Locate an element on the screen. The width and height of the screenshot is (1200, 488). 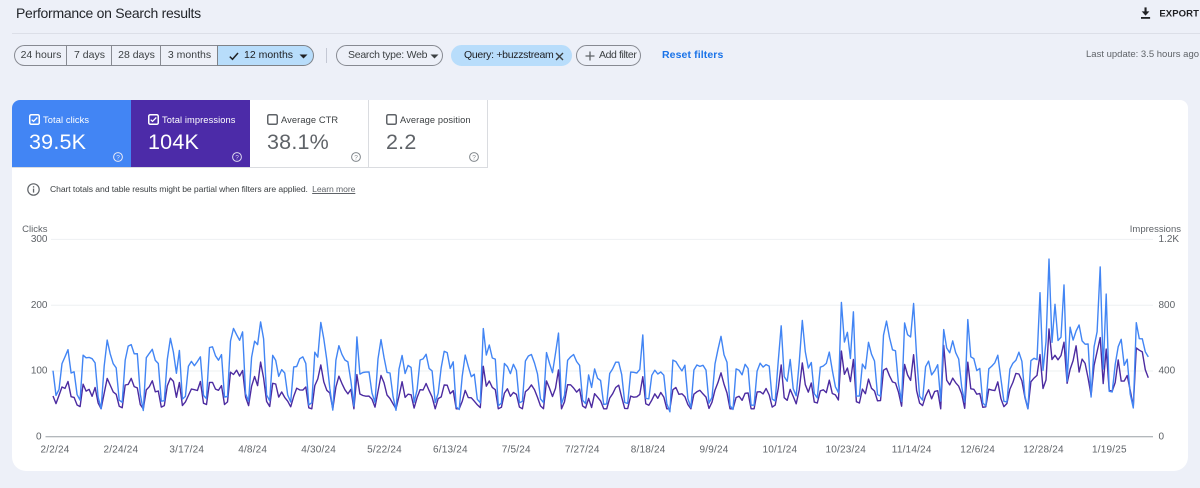
svg-text: 100 is located at coordinates (39, 371).